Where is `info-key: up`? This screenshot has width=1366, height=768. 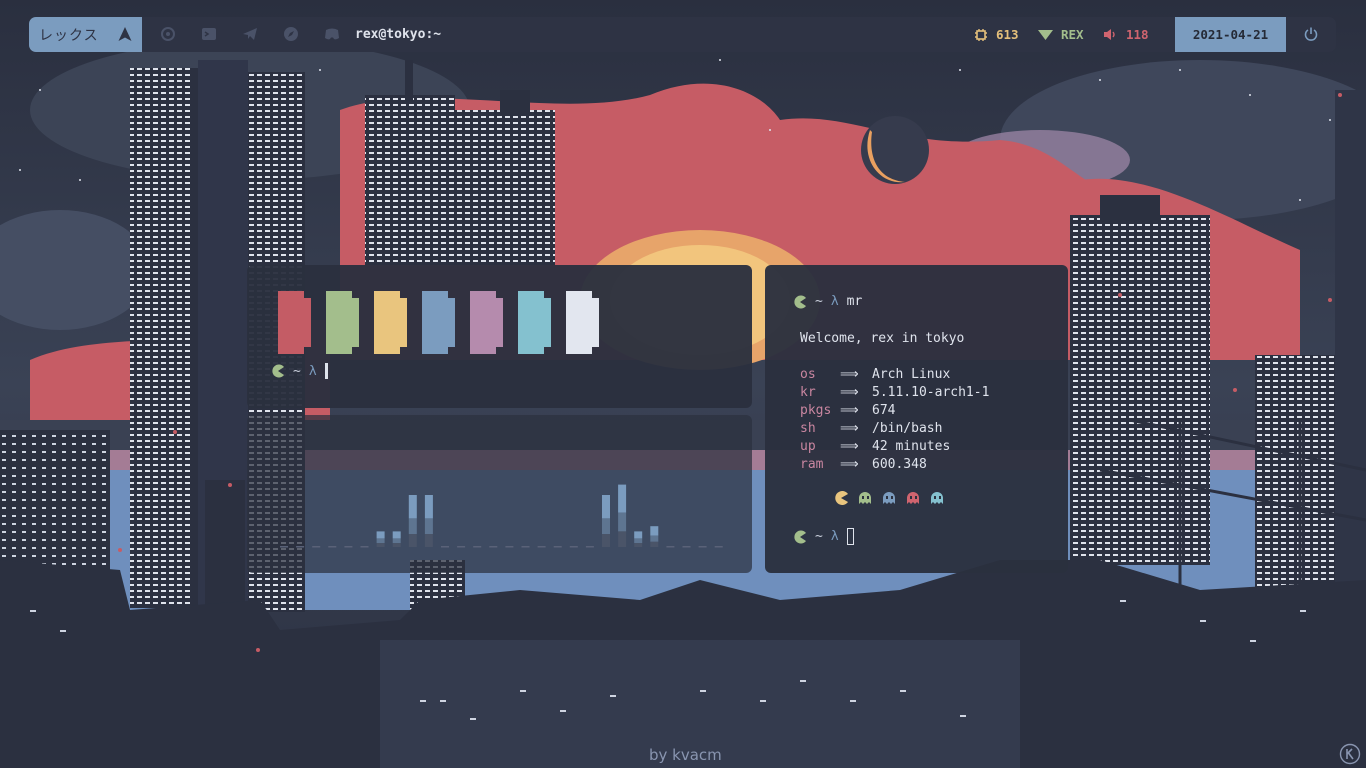 info-key: up is located at coordinates (808, 446).